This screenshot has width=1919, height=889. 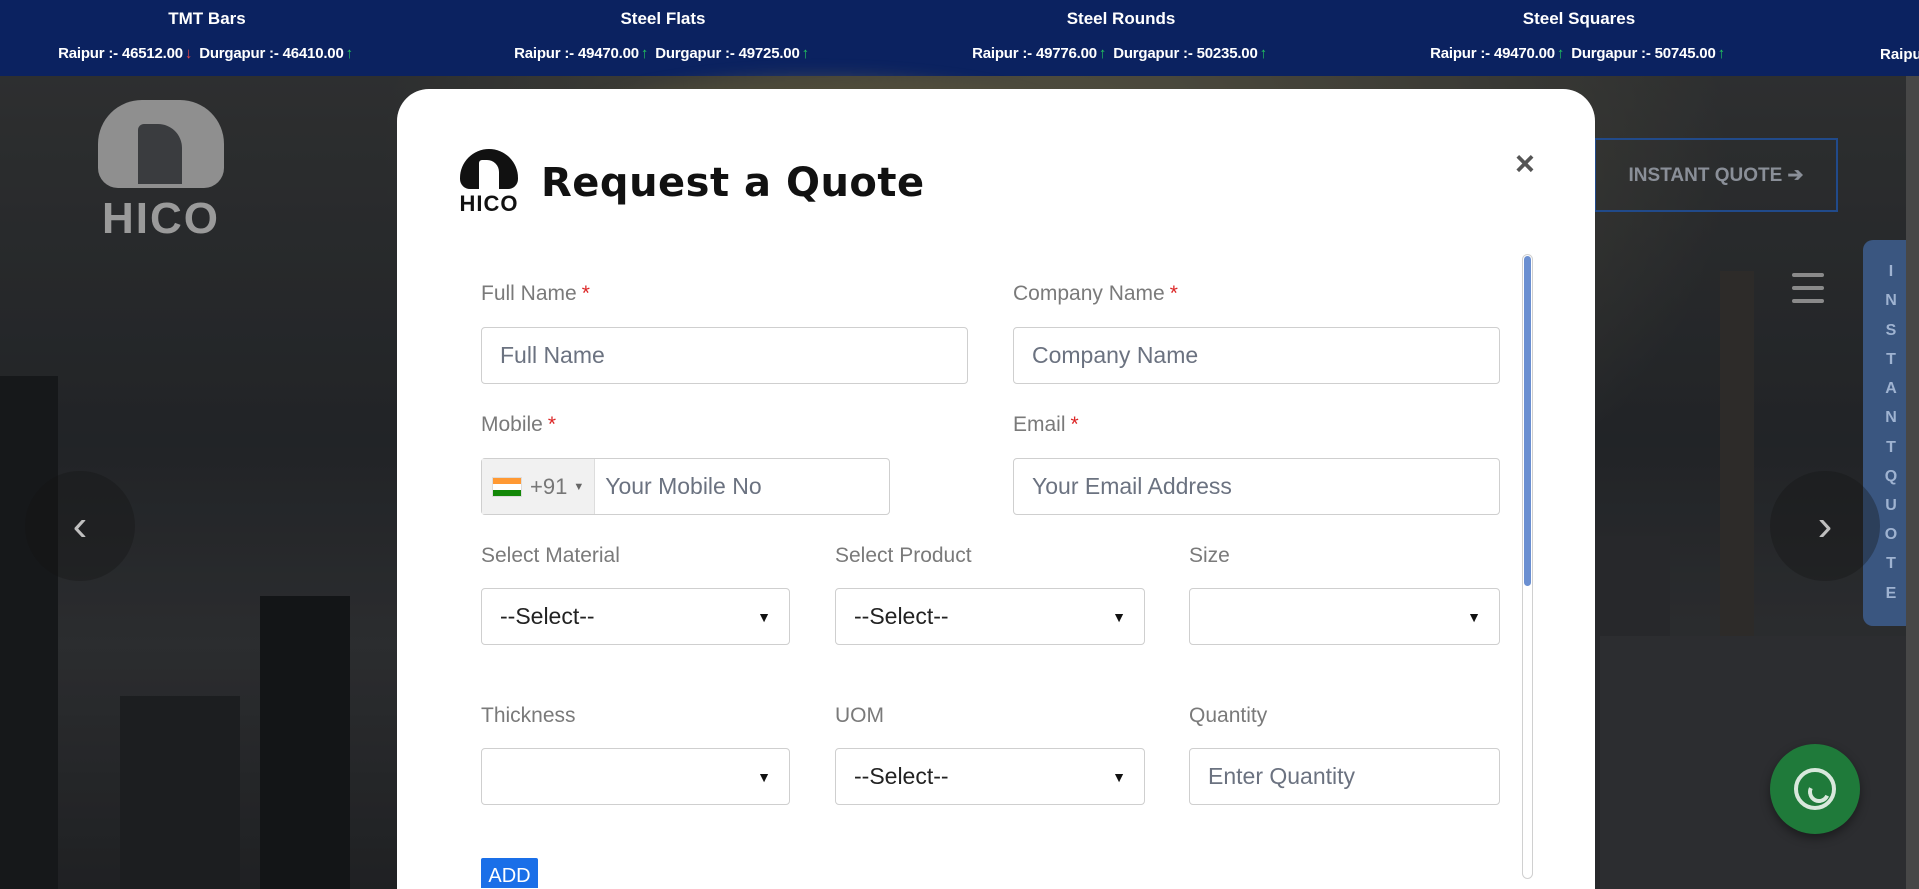 I want to click on durgapur-value: 49725.00, so click(x=769, y=53).